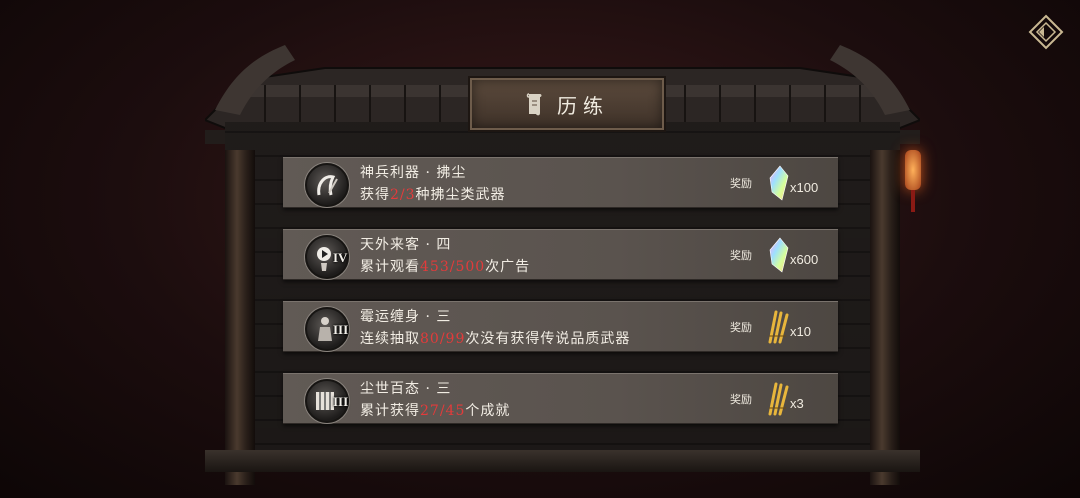 This screenshot has height=498, width=1080. I want to click on achievement-name: 尘世百态 · 三, so click(406, 389).